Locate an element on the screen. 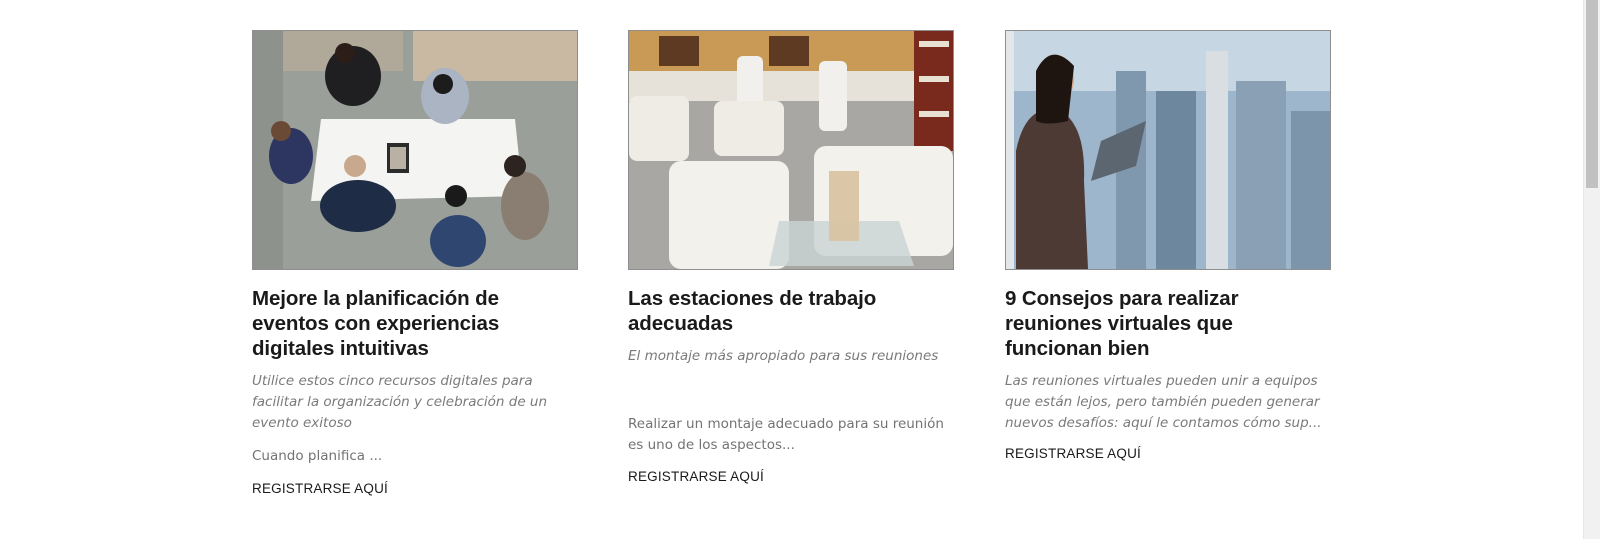  vertical-scrollbar is located at coordinates (1591, 269).